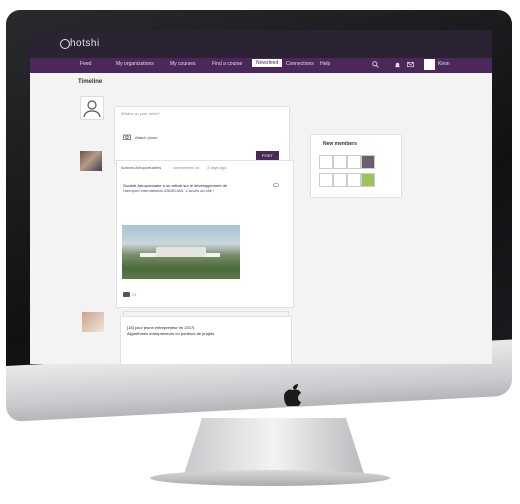 Image resolution: width=520 pixels, height=504 pixels. I want to click on user-avatar, so click(92, 108).